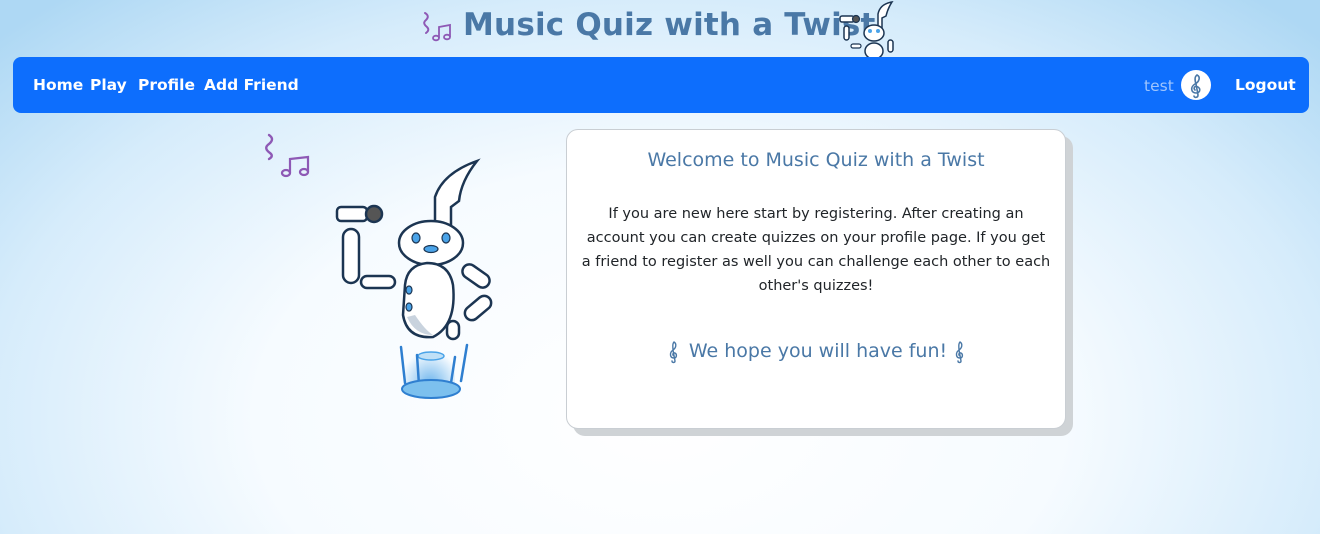  I want to click on logout-link: Logout, so click(1265, 85).